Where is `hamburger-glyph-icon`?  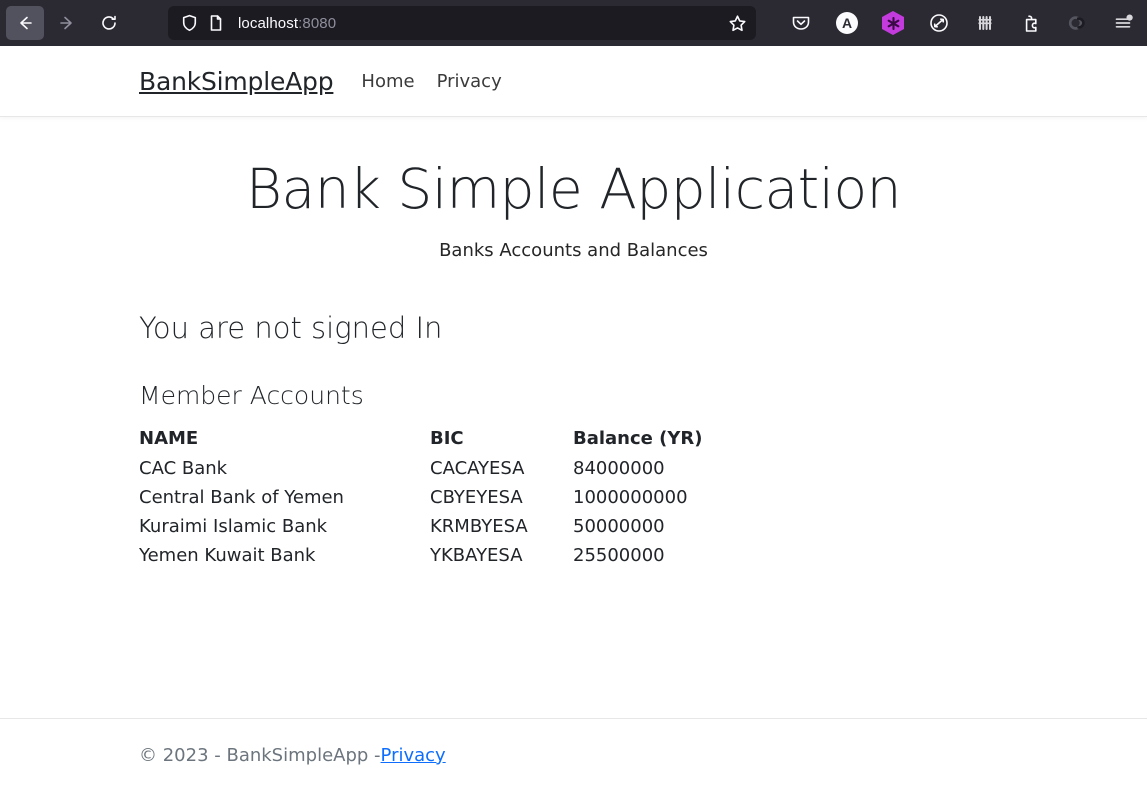 hamburger-glyph-icon is located at coordinates (1124, 21).